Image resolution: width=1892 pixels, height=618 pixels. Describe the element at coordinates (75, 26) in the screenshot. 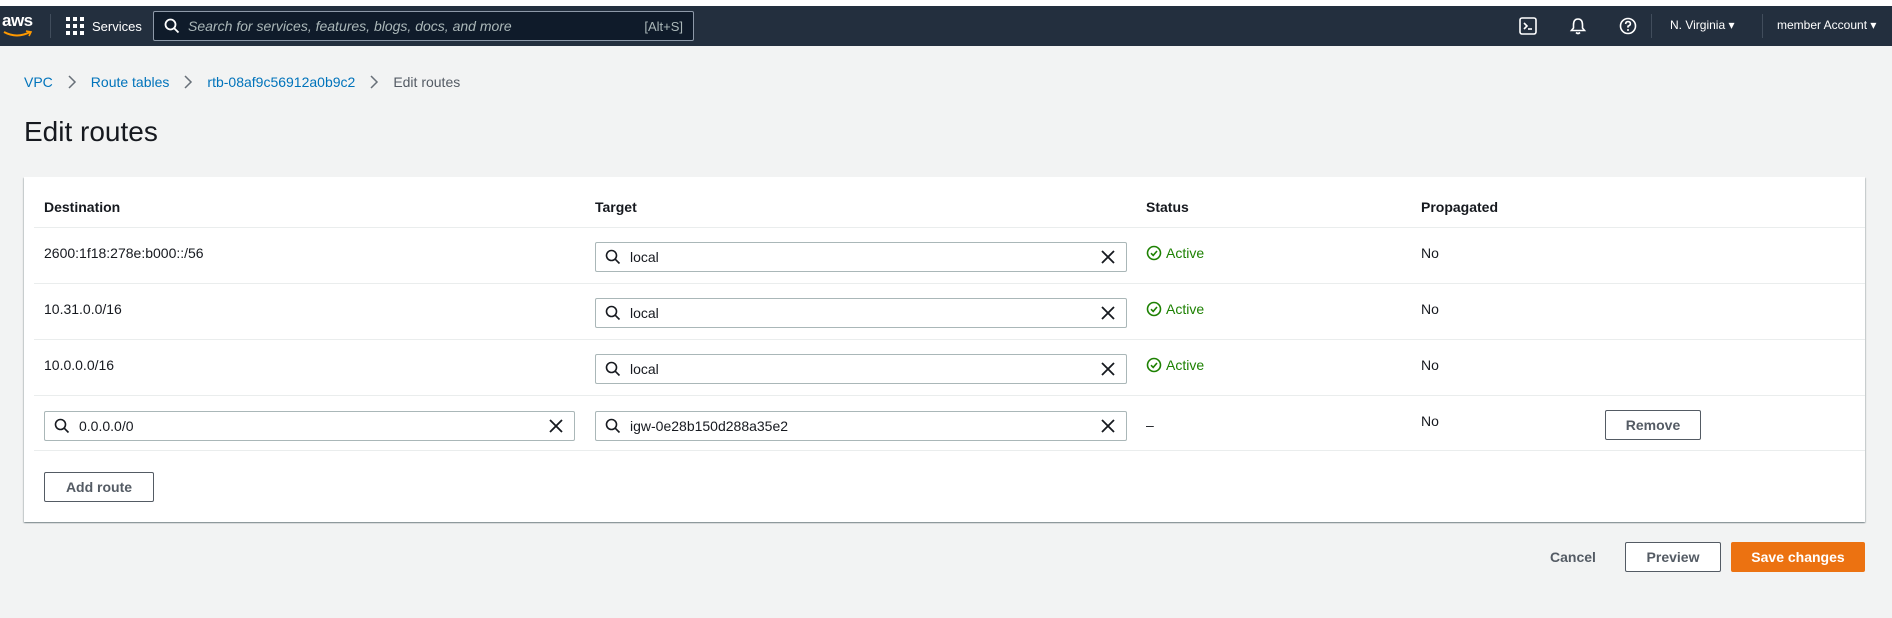

I see `grid-menu-icon` at that location.